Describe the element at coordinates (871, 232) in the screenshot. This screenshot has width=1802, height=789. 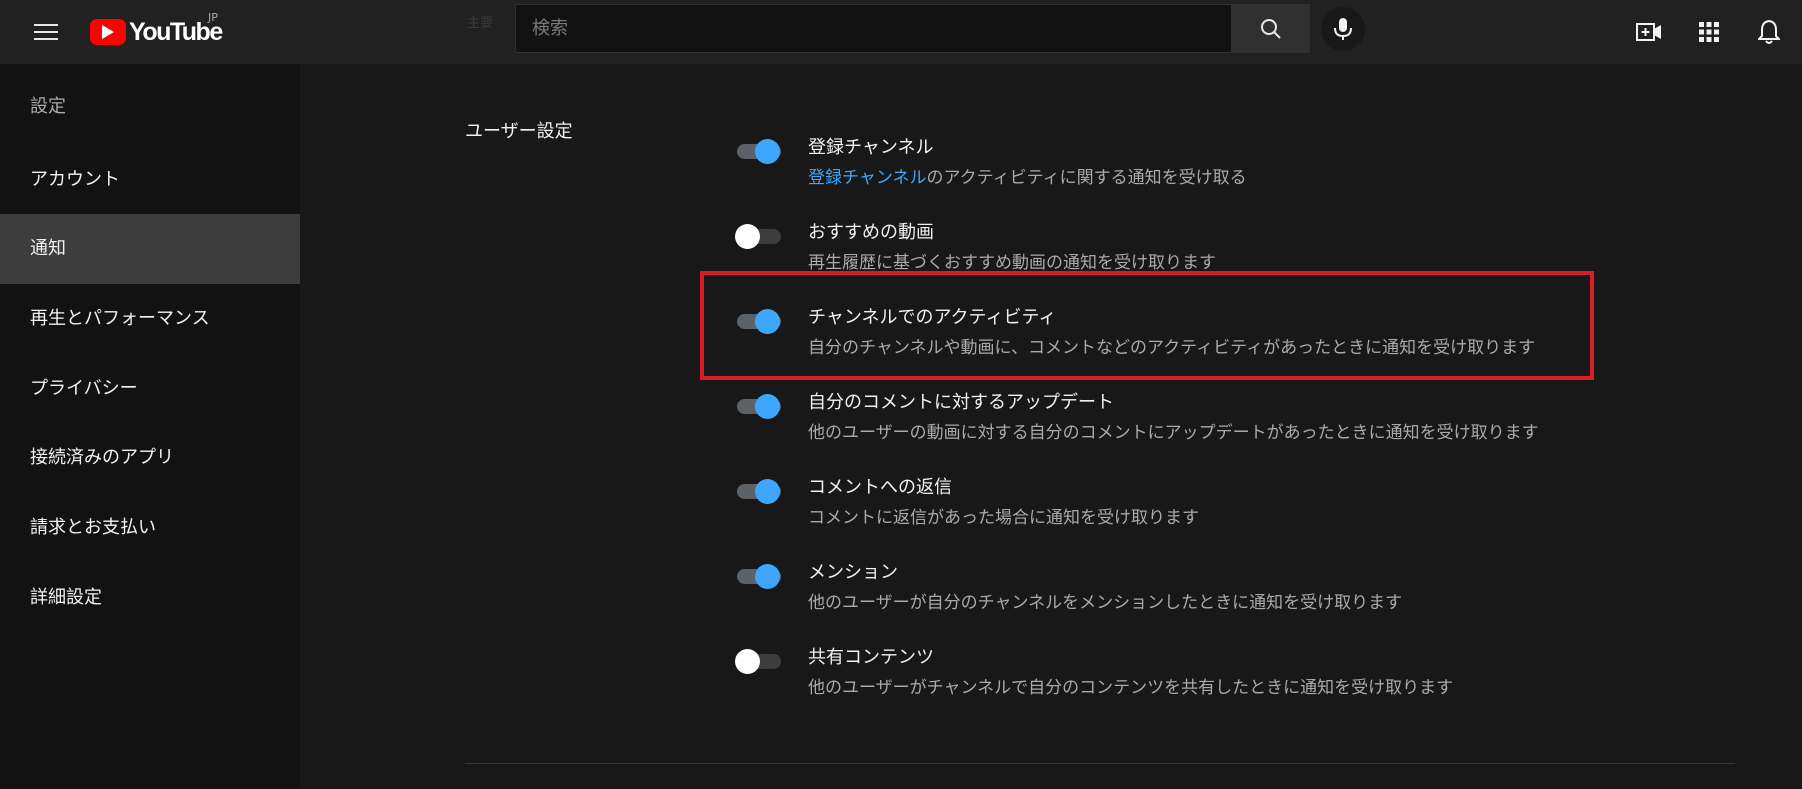
I see `setting-title: おすすめの動画` at that location.